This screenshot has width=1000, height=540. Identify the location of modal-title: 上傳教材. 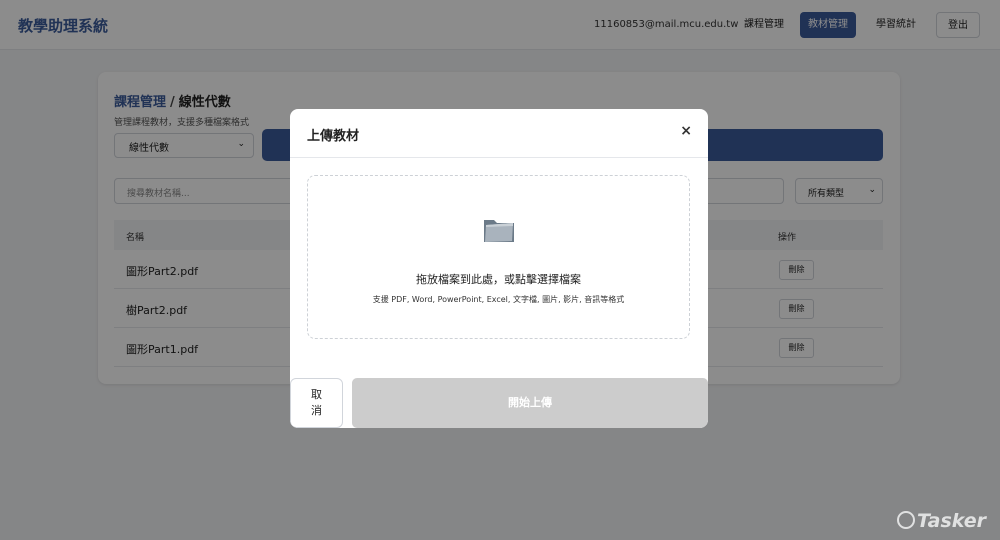
(333, 136).